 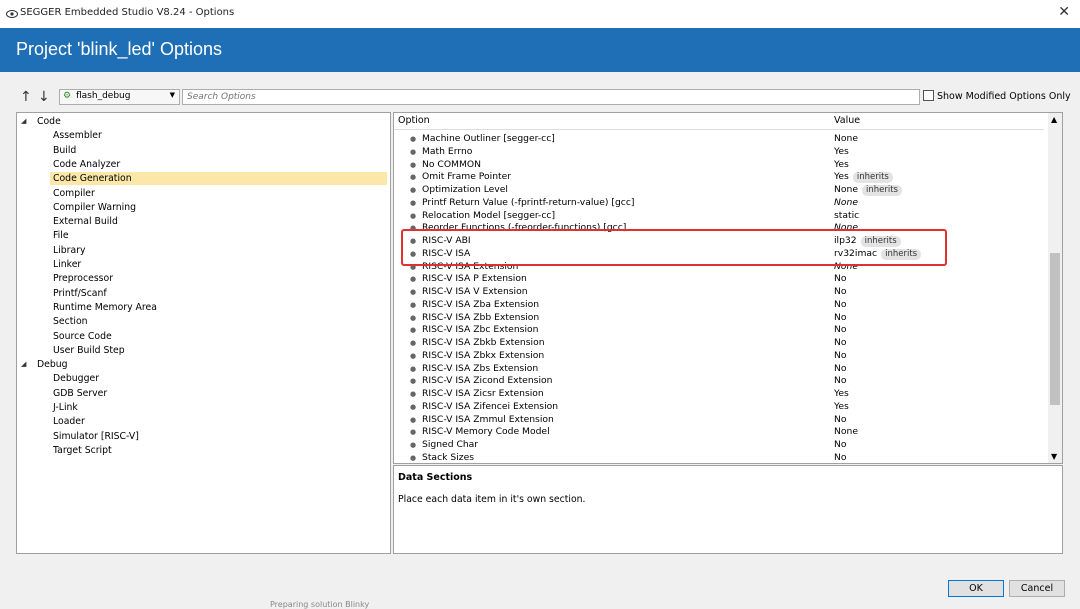 What do you see at coordinates (720, 420) in the screenshot?
I see `option-row: ● RISC-V ISA Zmmul Extension No` at bounding box center [720, 420].